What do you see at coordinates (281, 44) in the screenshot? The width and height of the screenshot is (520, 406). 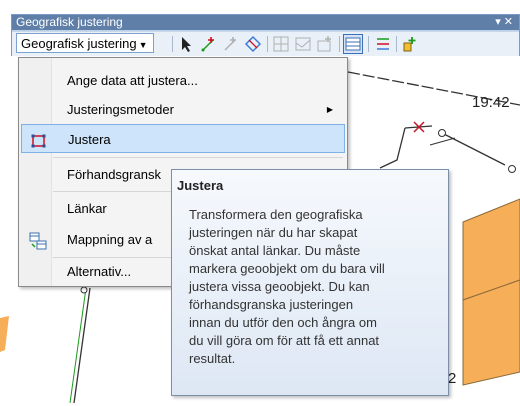 I see `new-identity-link-icon` at bounding box center [281, 44].